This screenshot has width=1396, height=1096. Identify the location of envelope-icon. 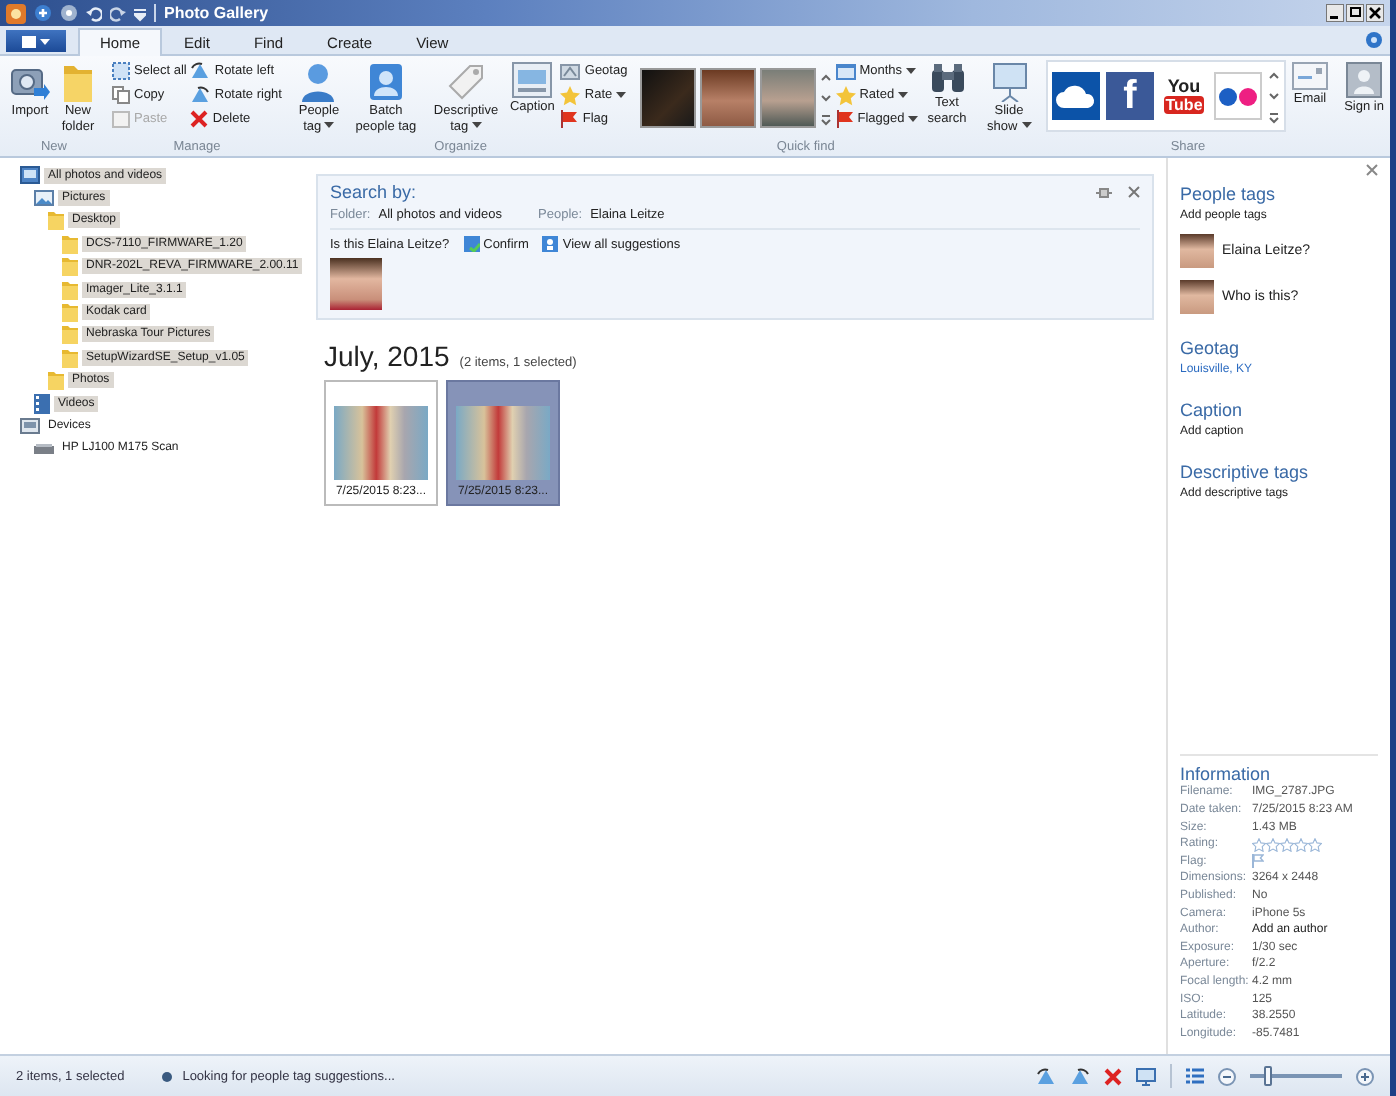
(1310, 76).